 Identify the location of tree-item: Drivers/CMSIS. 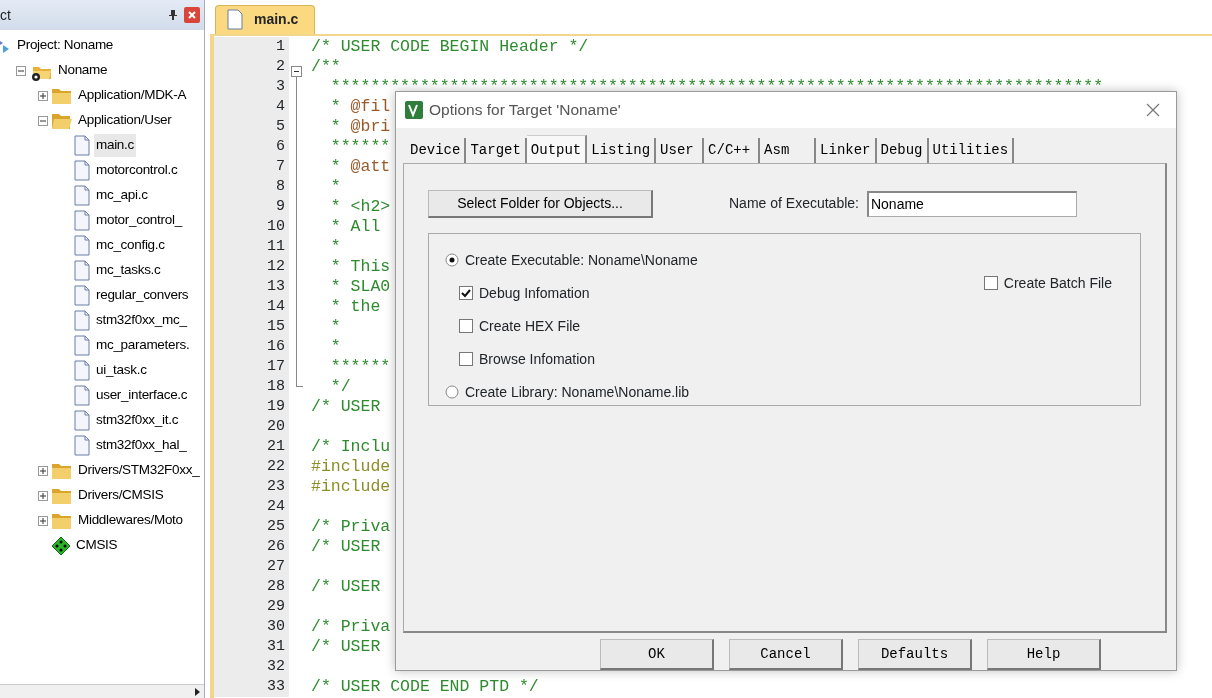
(121, 495).